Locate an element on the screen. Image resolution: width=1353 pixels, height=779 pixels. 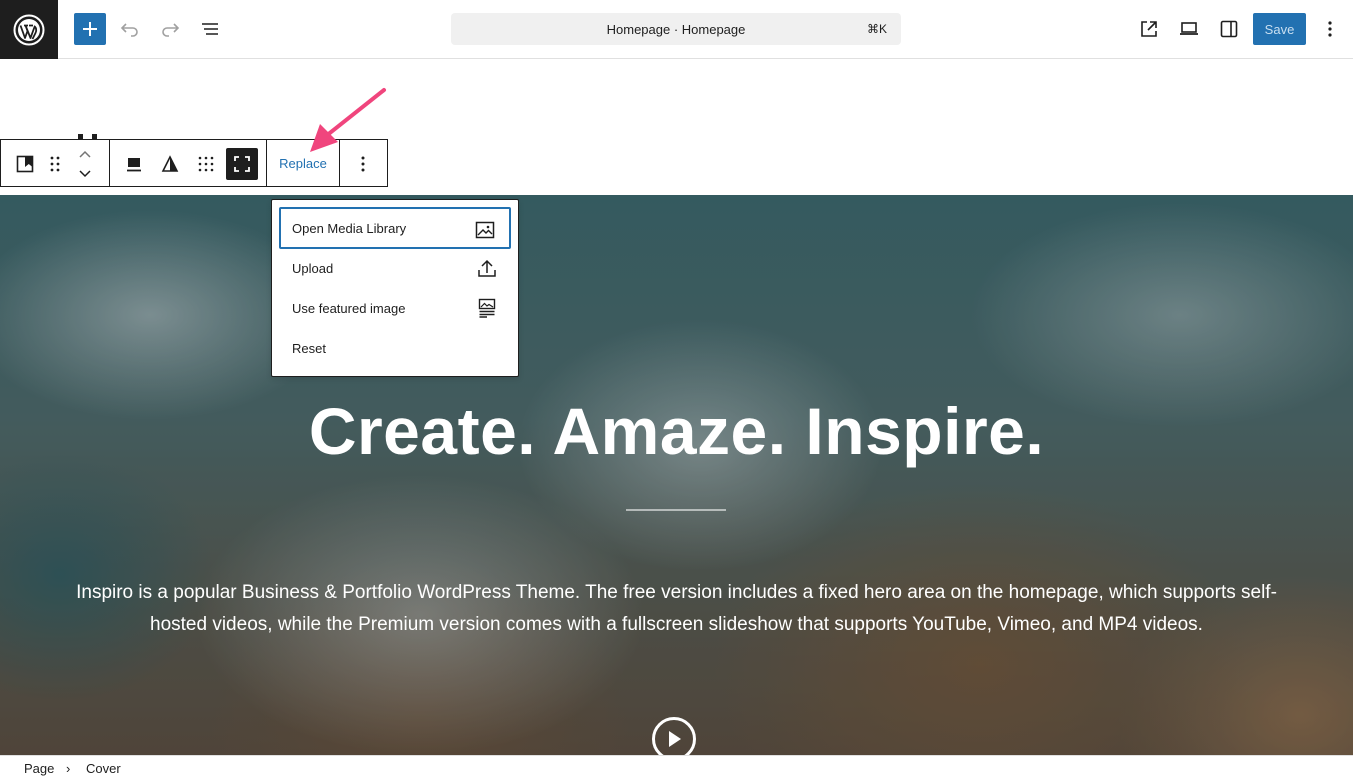
change-alignment-button is located at coordinates (206, 164).